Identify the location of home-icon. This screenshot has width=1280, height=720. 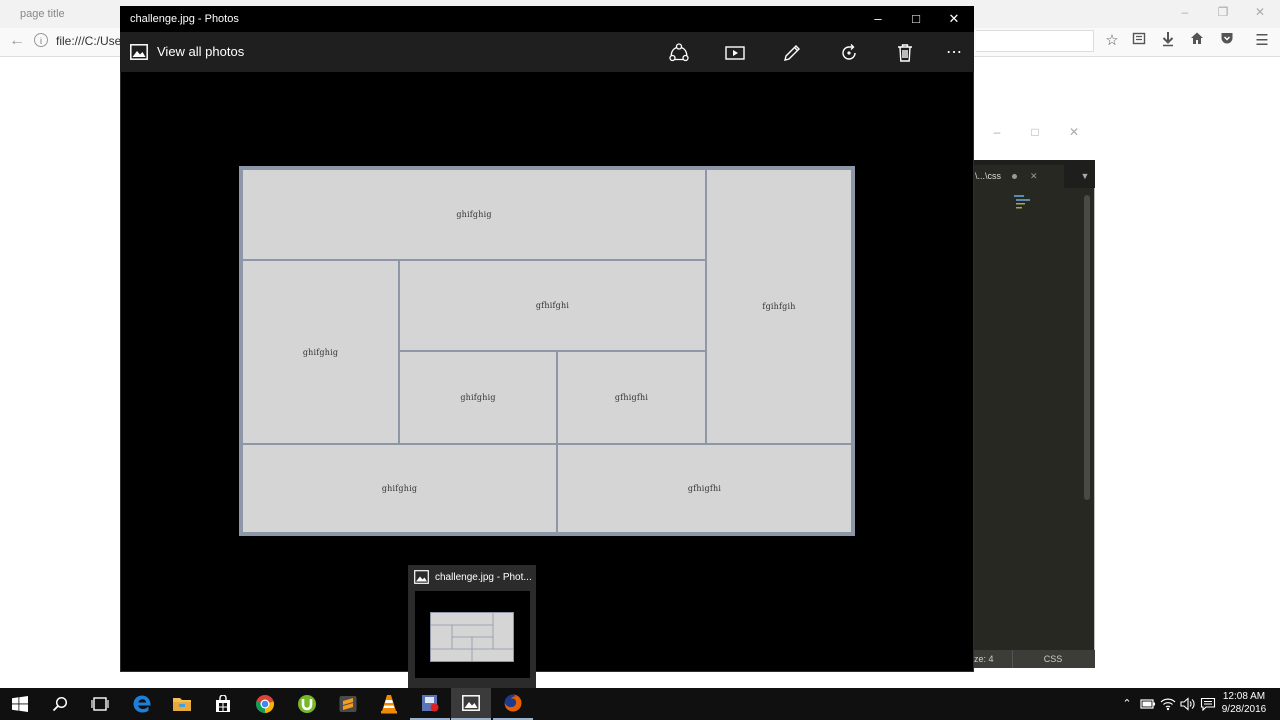
(1197, 41).